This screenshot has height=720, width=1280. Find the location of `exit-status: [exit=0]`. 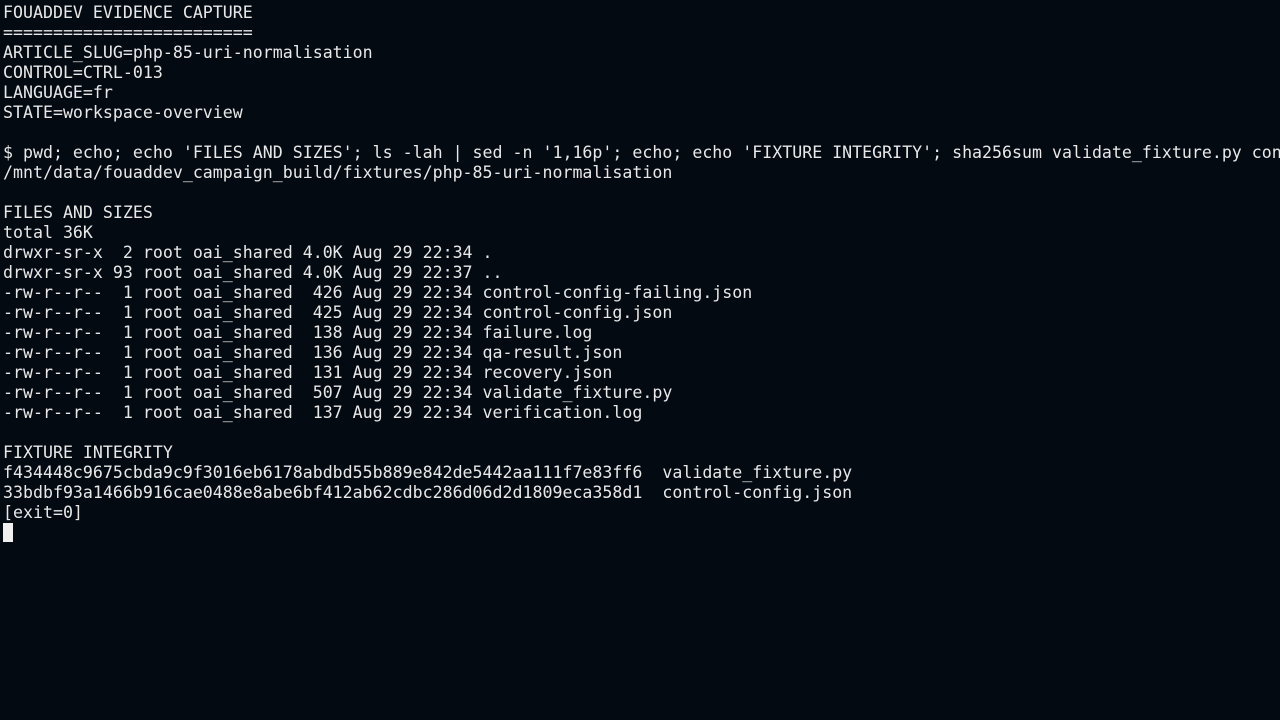

exit-status: [exit=0] is located at coordinates (43, 512).